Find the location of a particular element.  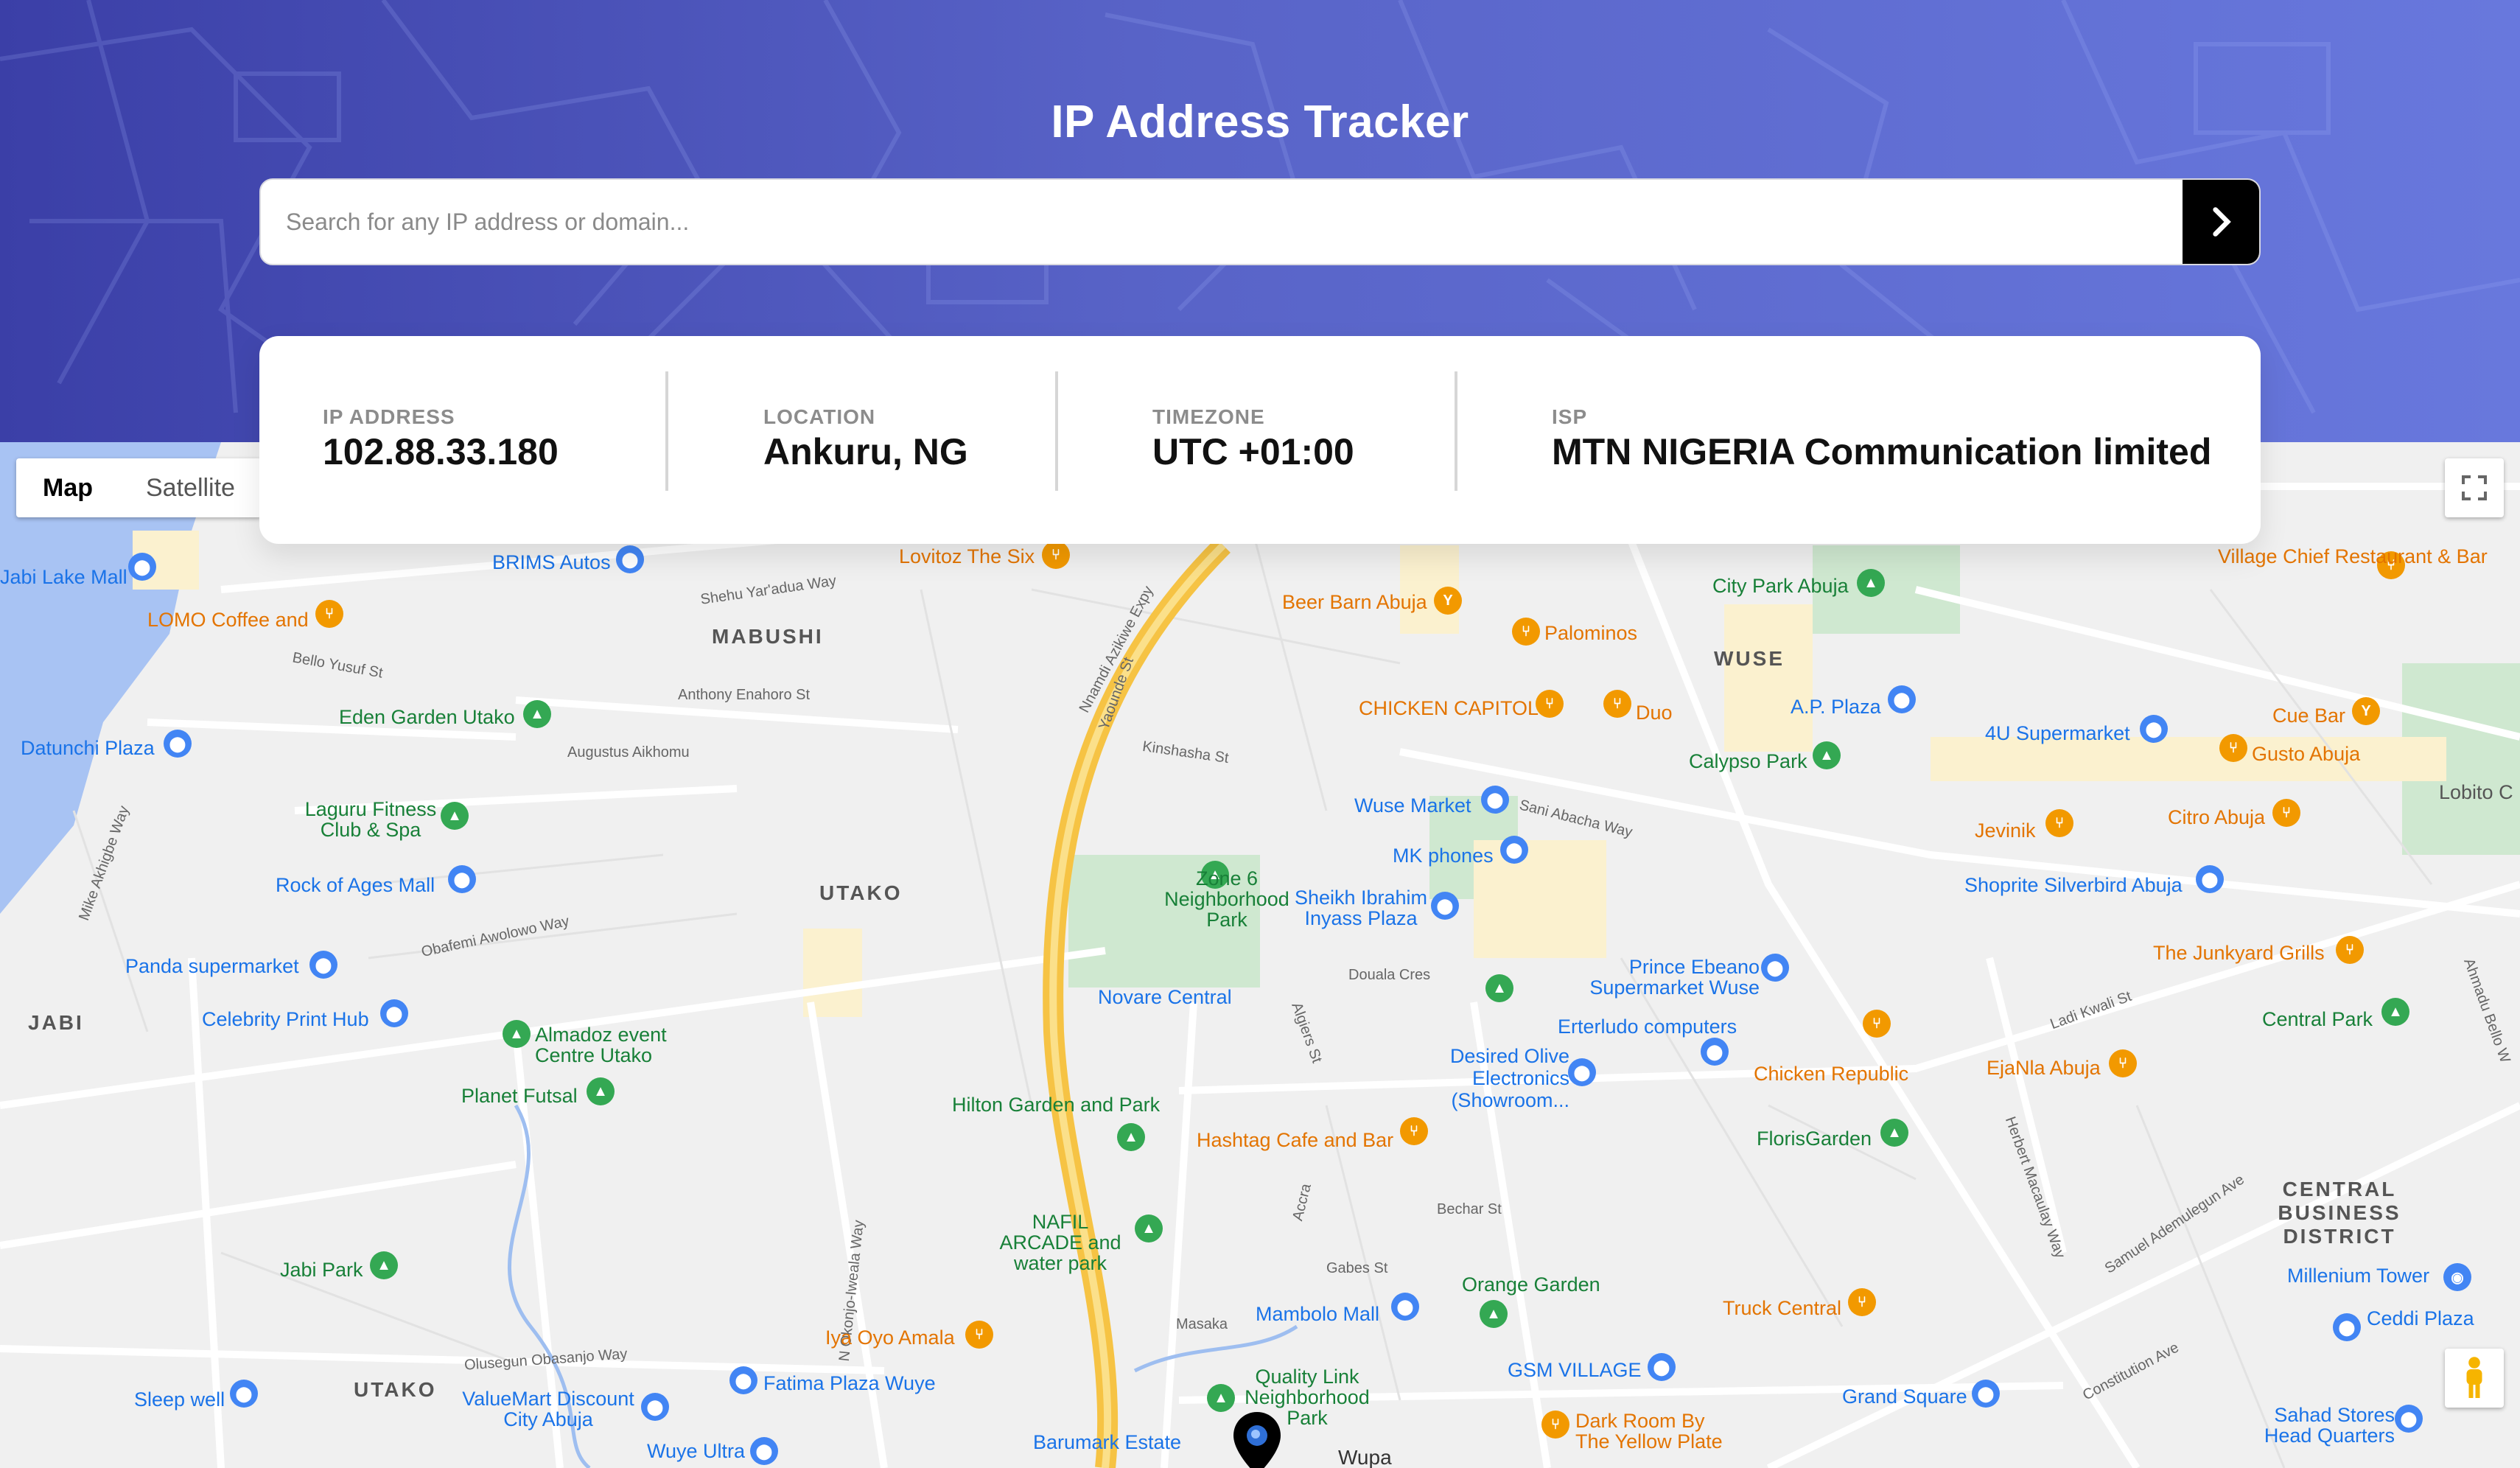

place-label: Cue Bar is located at coordinates (2308, 716).